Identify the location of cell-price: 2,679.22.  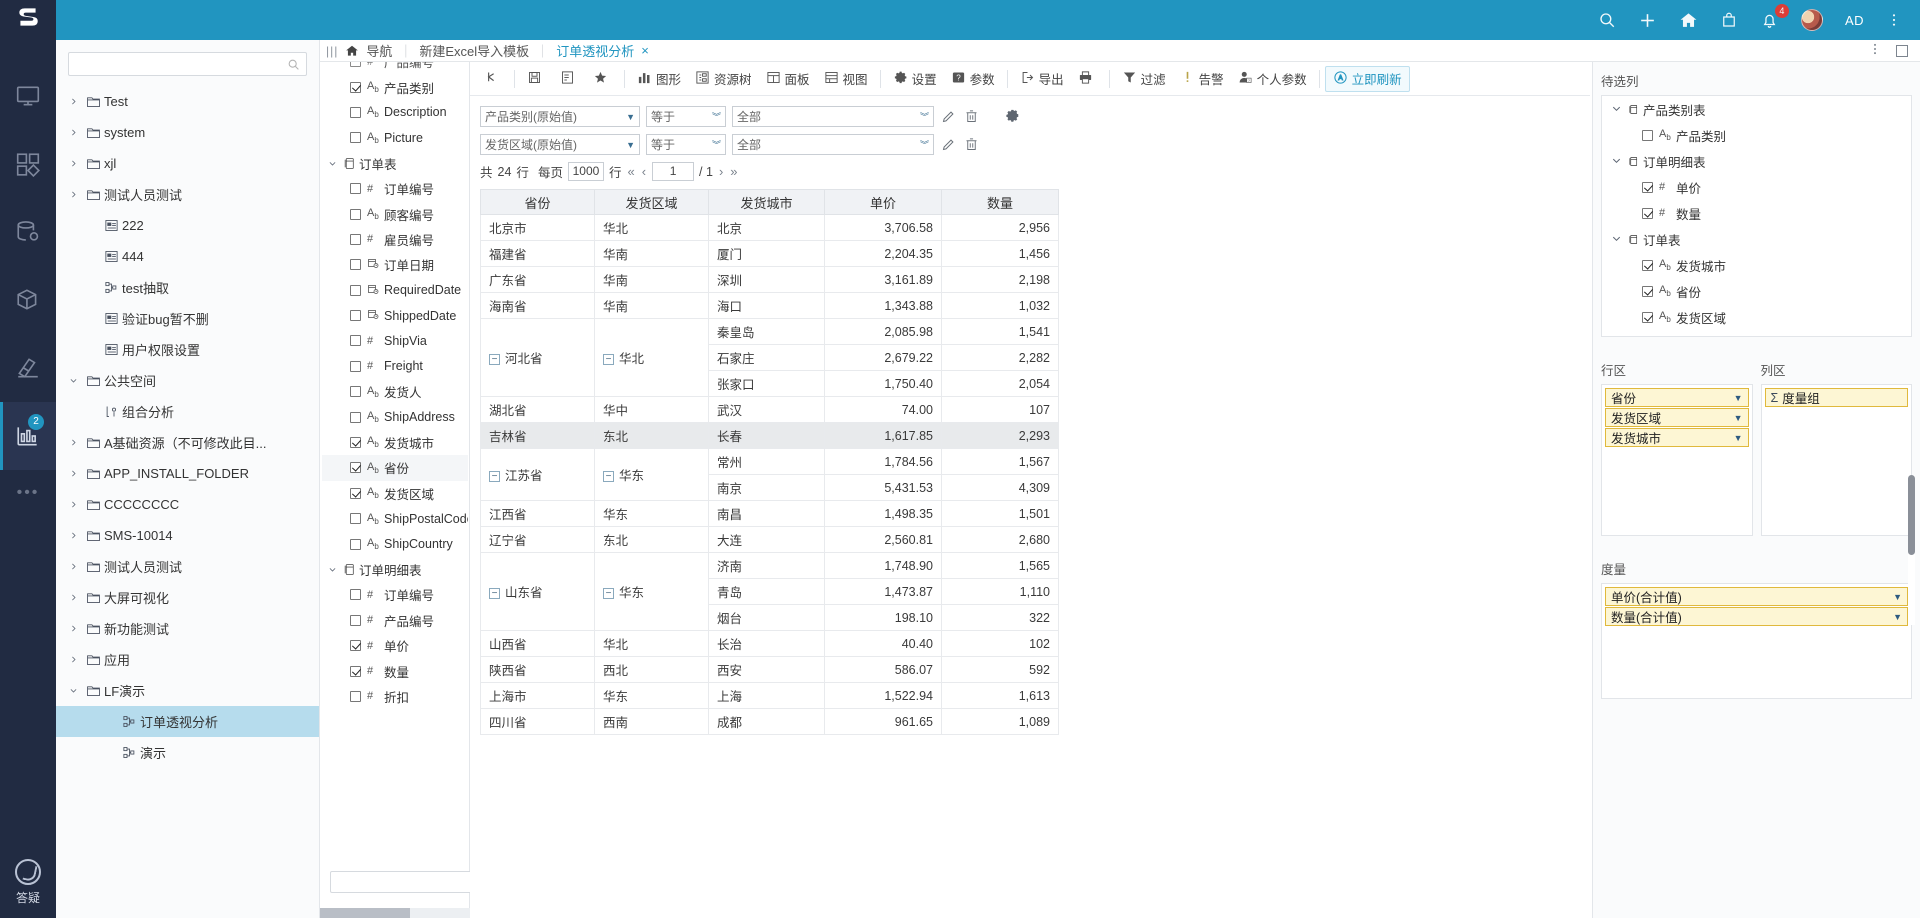
(883, 357).